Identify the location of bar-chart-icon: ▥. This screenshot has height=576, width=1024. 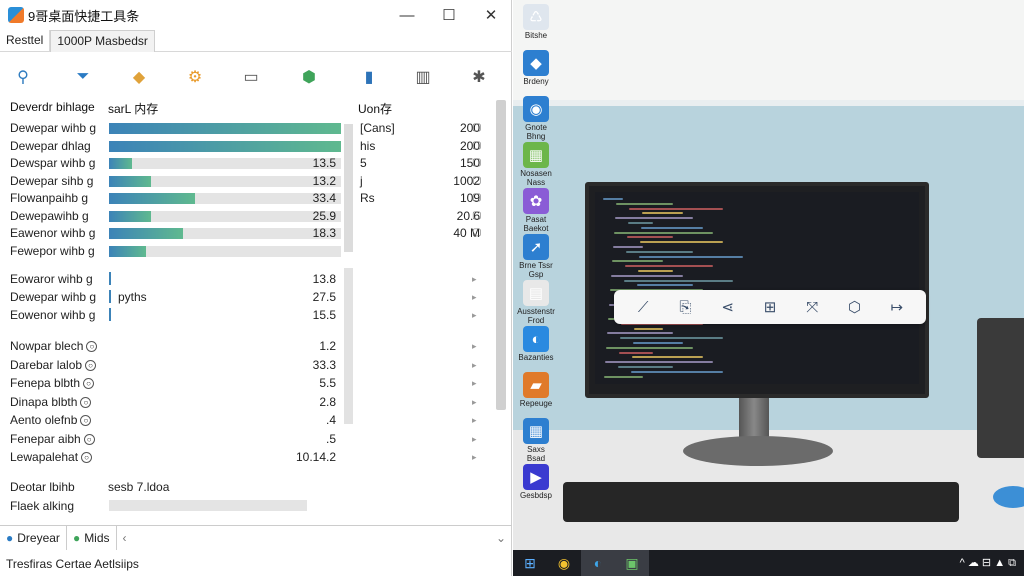
(423, 77).